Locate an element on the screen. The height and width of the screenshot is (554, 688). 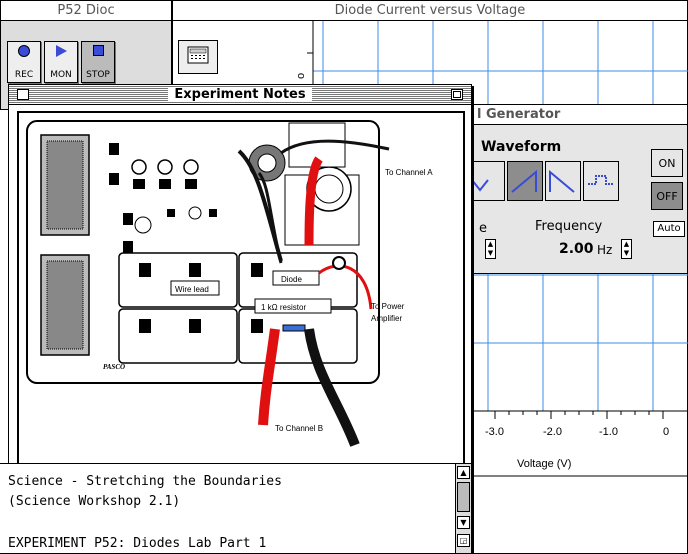
mon-button: MON is located at coordinates (61, 62).